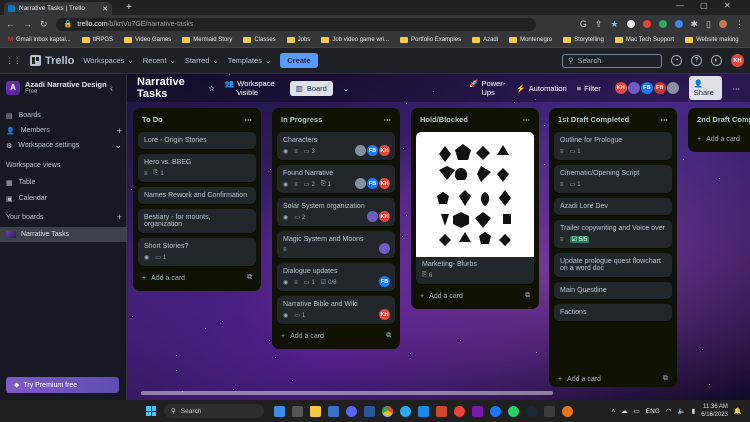 This screenshot has height=422, width=750. Describe the element at coordinates (62, 385) in the screenshot. I see `try-premium-button: ◆ Try Premium free` at that location.